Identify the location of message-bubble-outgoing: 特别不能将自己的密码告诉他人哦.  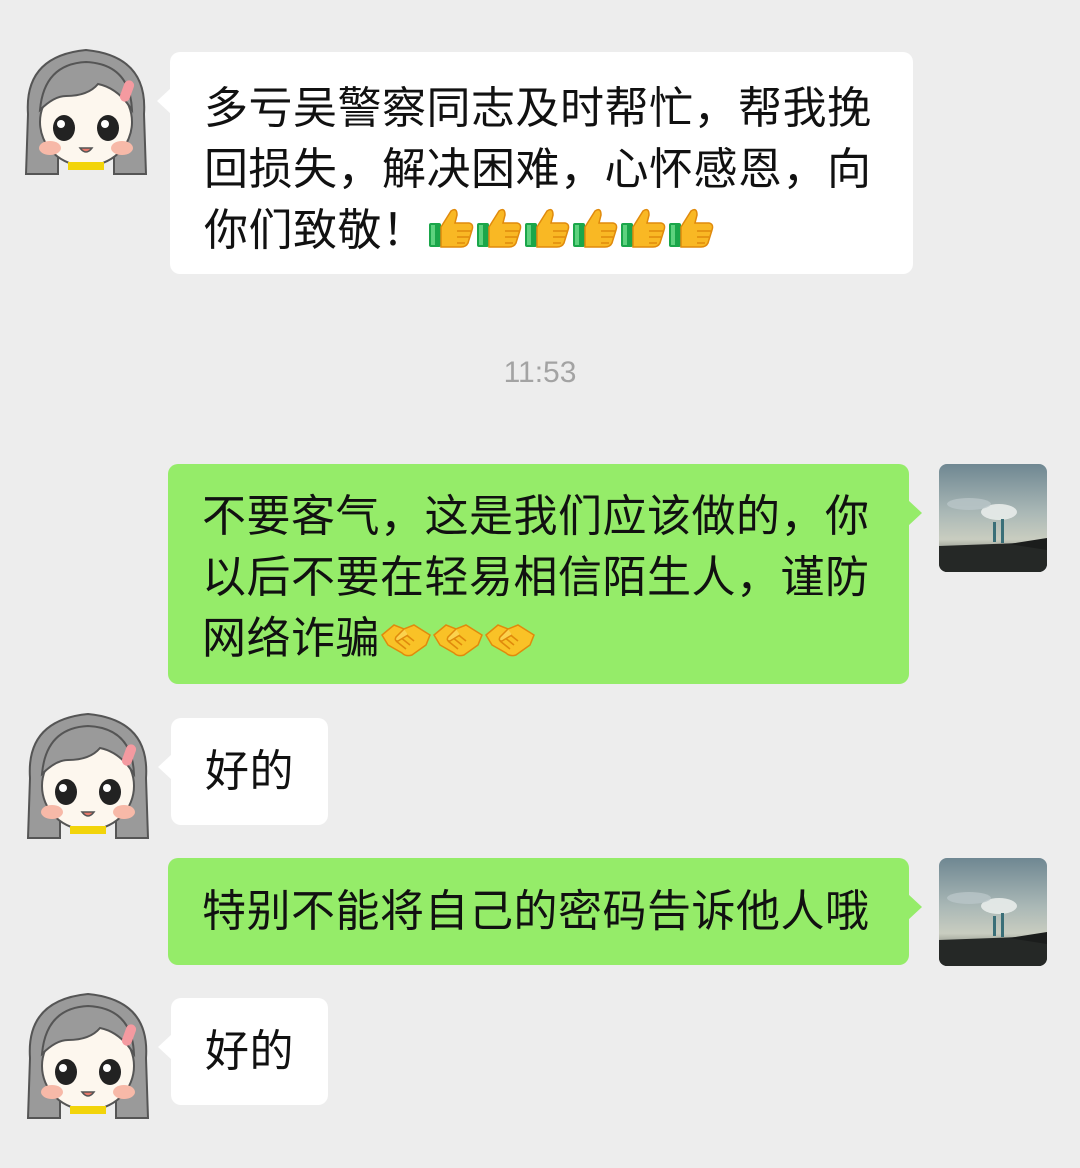
(545, 911).